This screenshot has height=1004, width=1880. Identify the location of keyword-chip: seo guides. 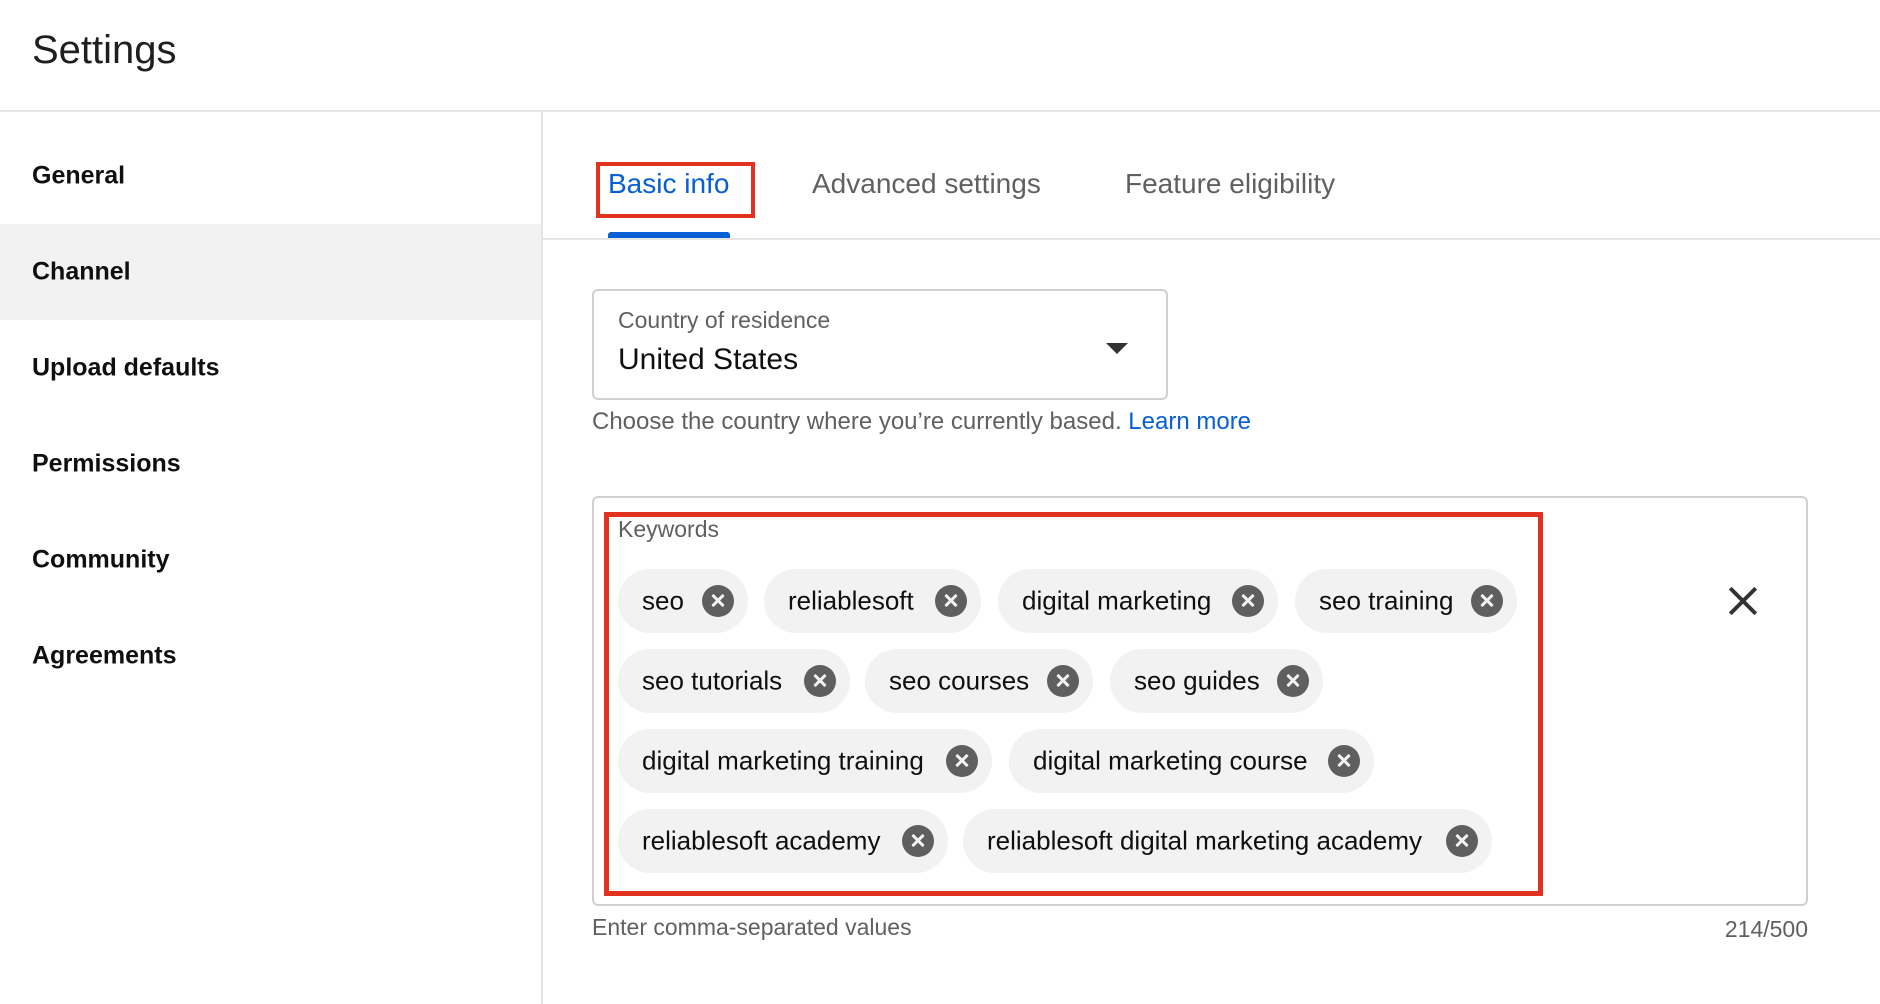
(1216, 681).